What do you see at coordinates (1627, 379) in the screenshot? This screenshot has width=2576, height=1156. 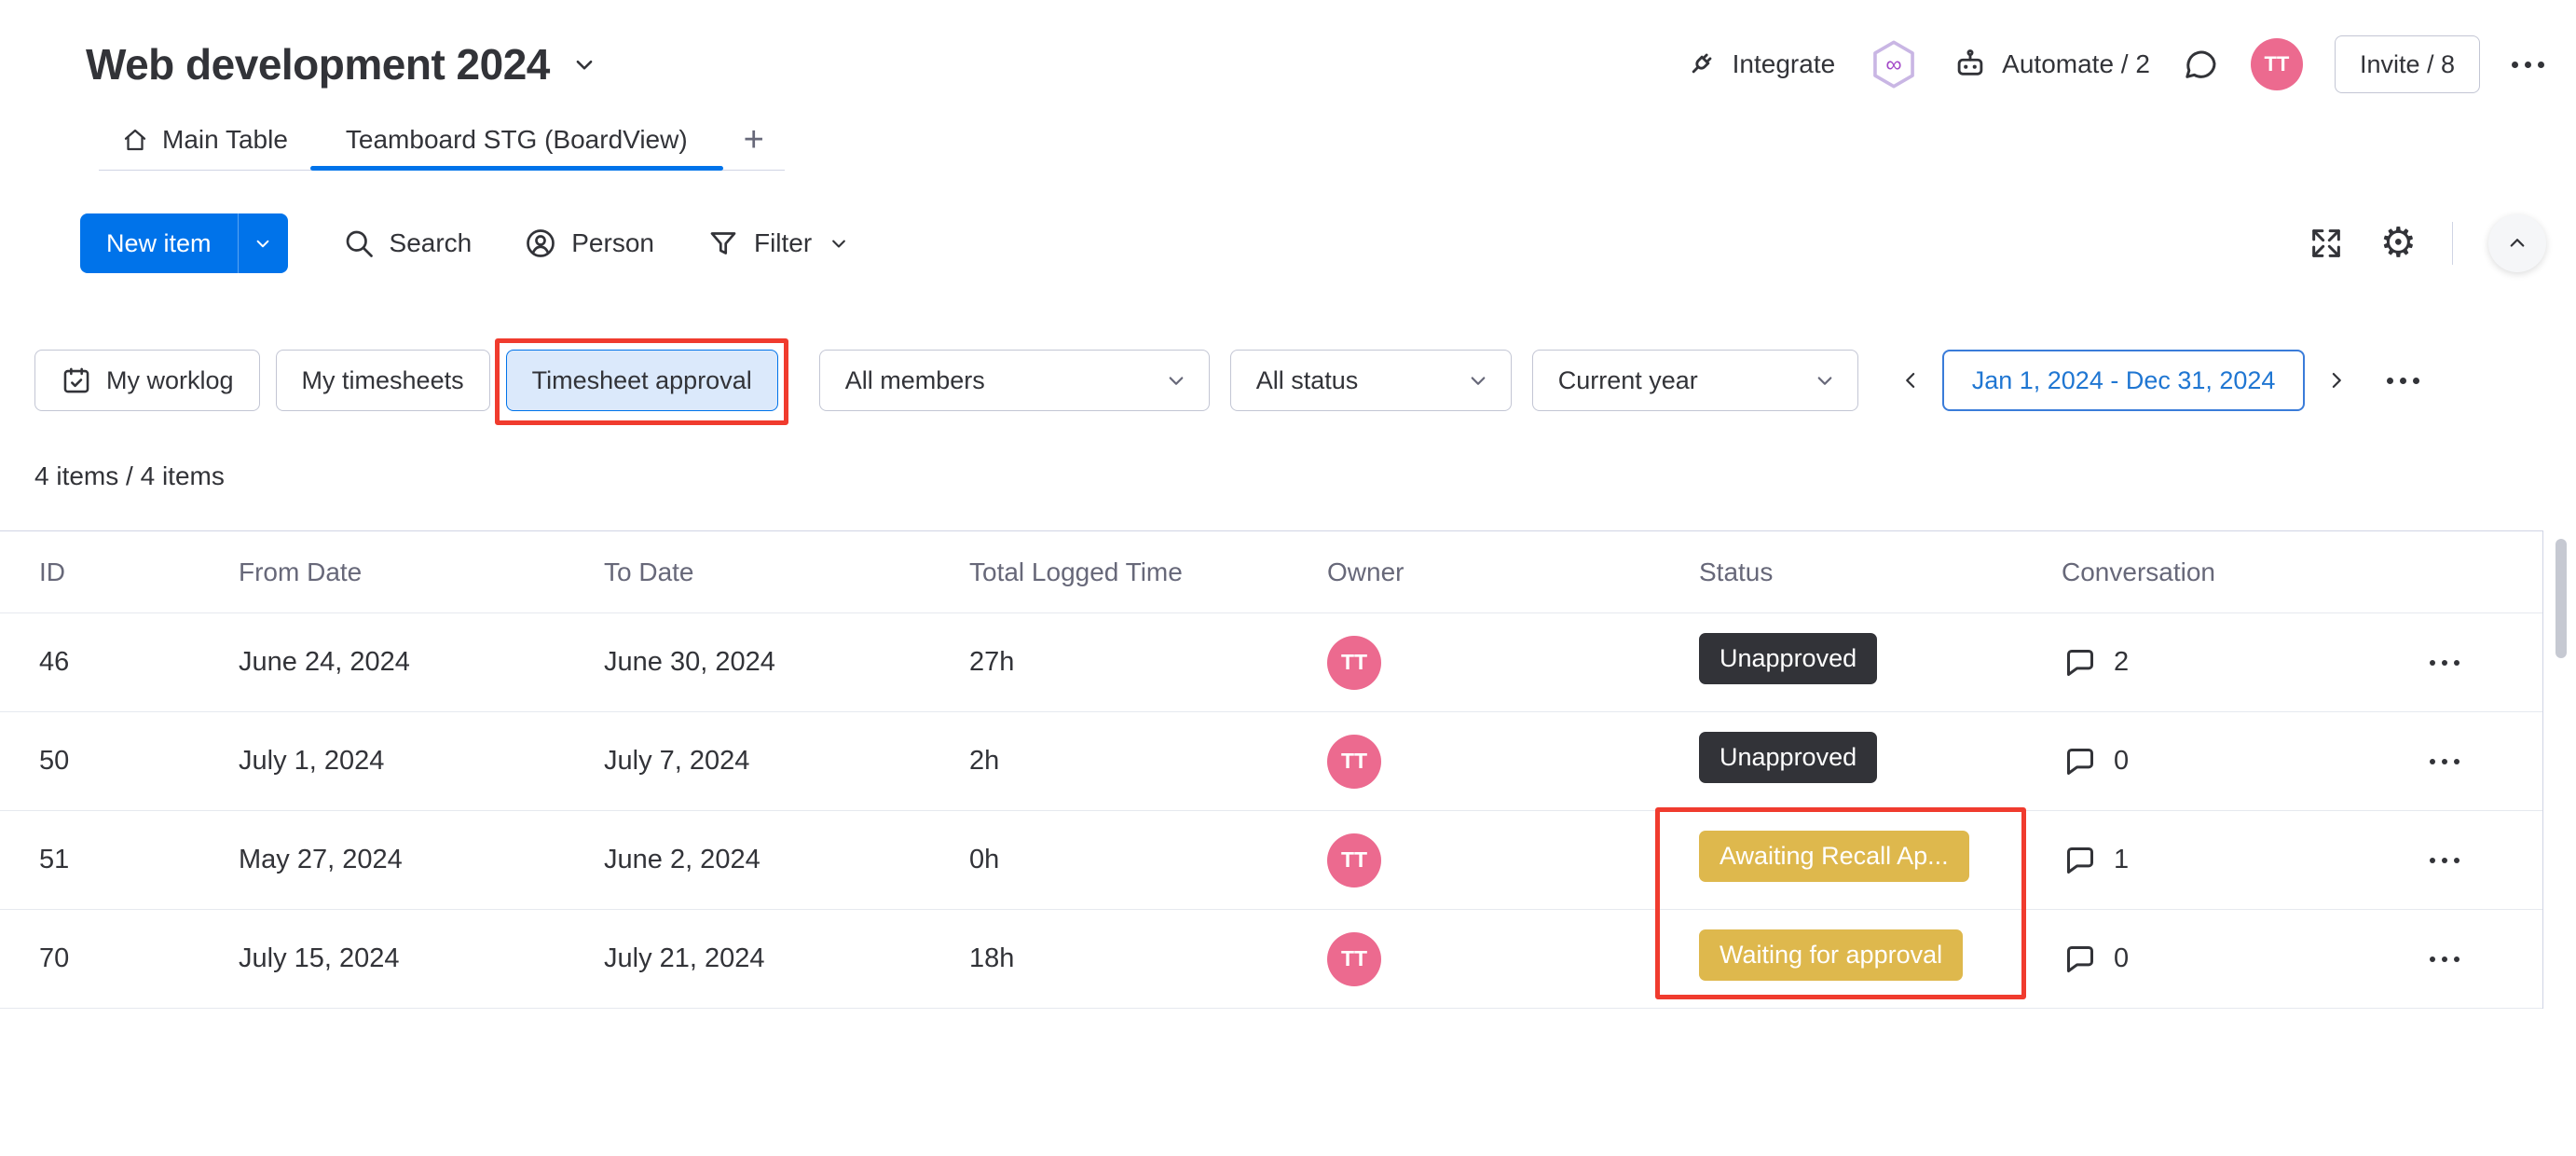 I see `period-dropdown-value: Current year` at bounding box center [1627, 379].